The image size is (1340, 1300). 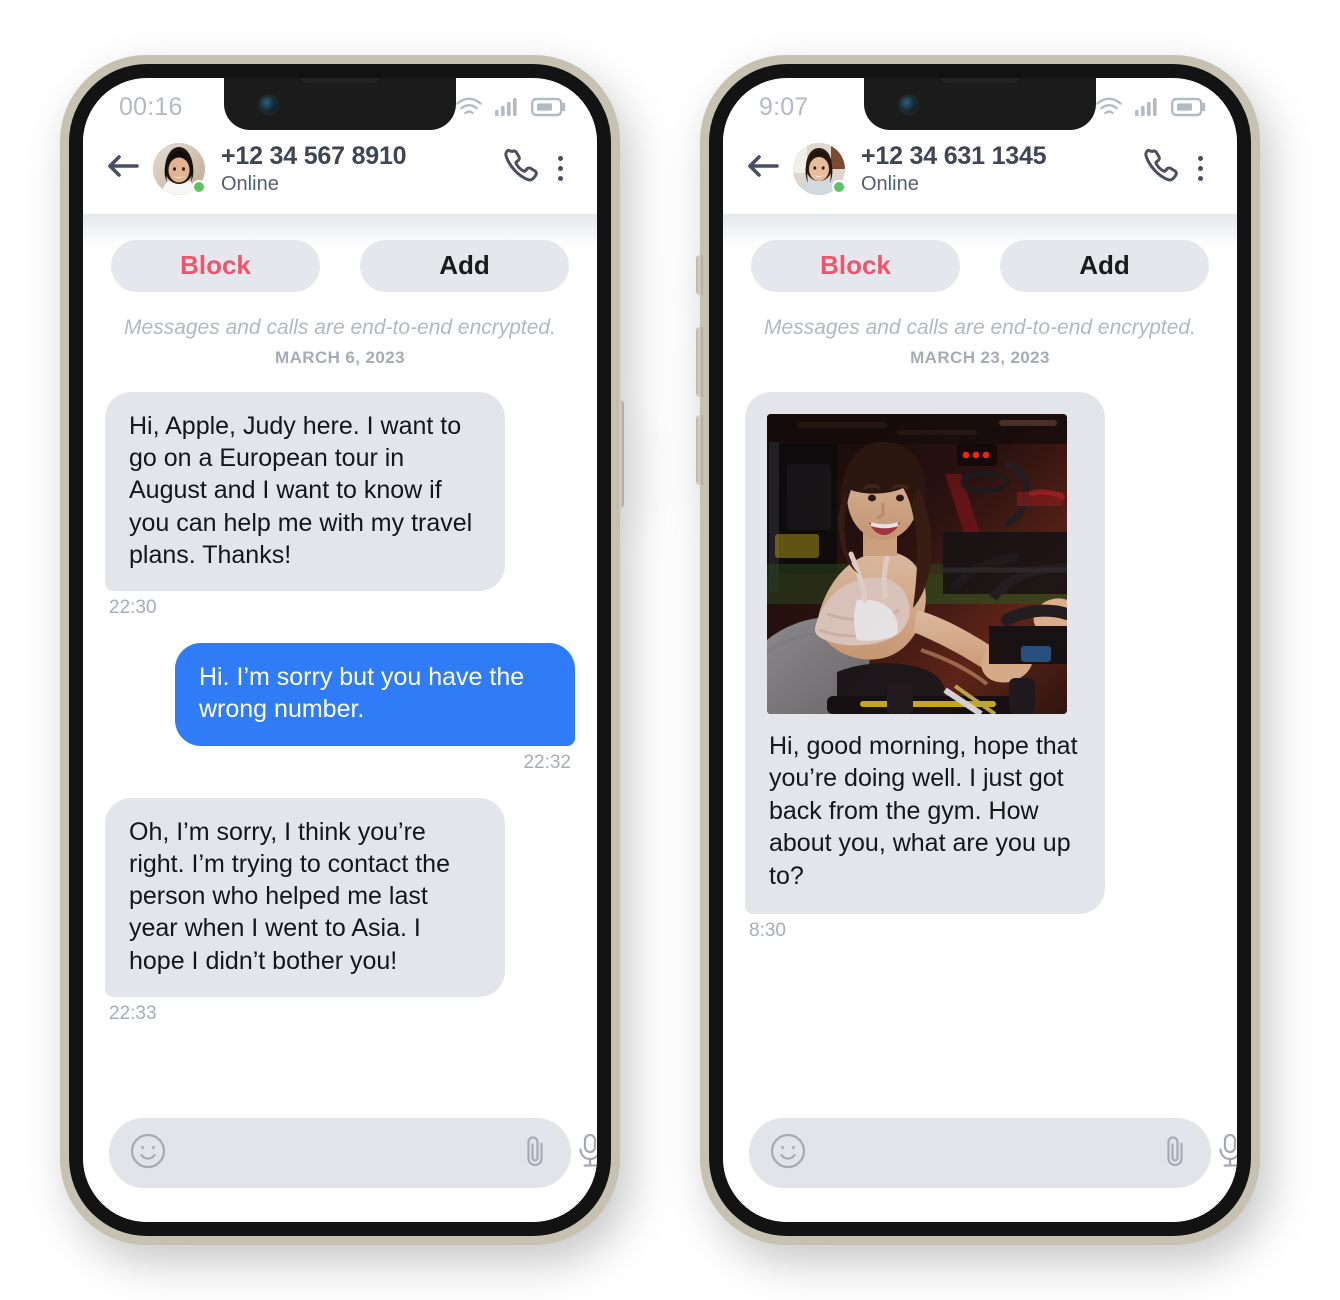 I want to click on status-clock: 00:16, so click(x=151, y=106).